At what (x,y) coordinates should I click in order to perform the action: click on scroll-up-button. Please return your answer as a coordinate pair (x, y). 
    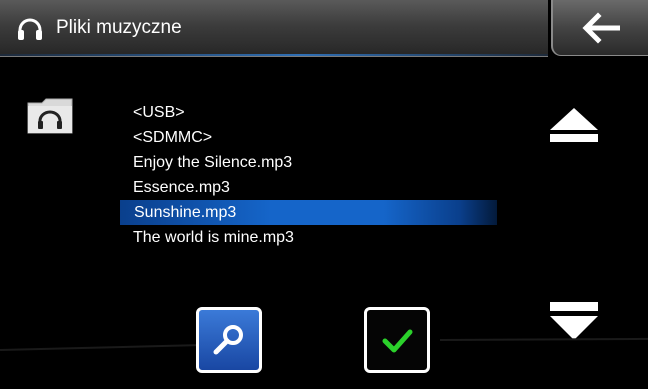
    Looking at the image, I should click on (574, 125).